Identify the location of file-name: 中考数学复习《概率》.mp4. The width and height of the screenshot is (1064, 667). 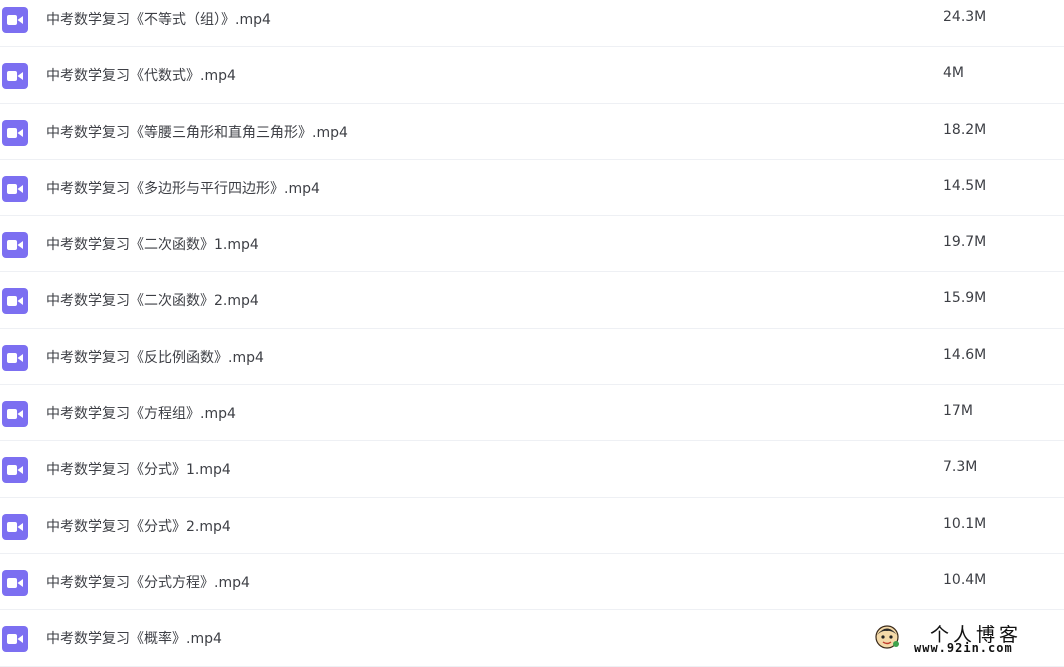
(134, 638).